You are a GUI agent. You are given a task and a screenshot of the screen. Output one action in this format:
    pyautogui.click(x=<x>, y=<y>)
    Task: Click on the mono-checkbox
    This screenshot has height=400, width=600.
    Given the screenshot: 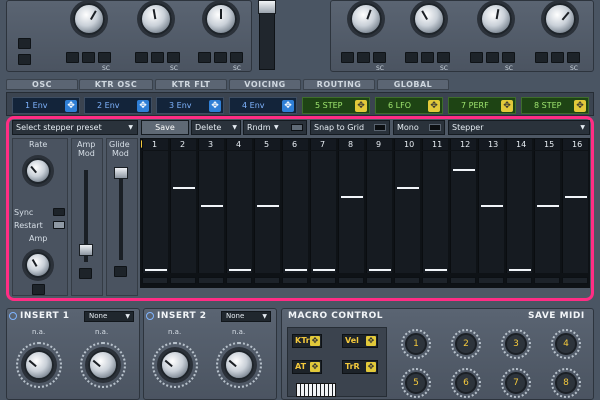 What is the action you would take?
    pyautogui.click(x=435, y=127)
    